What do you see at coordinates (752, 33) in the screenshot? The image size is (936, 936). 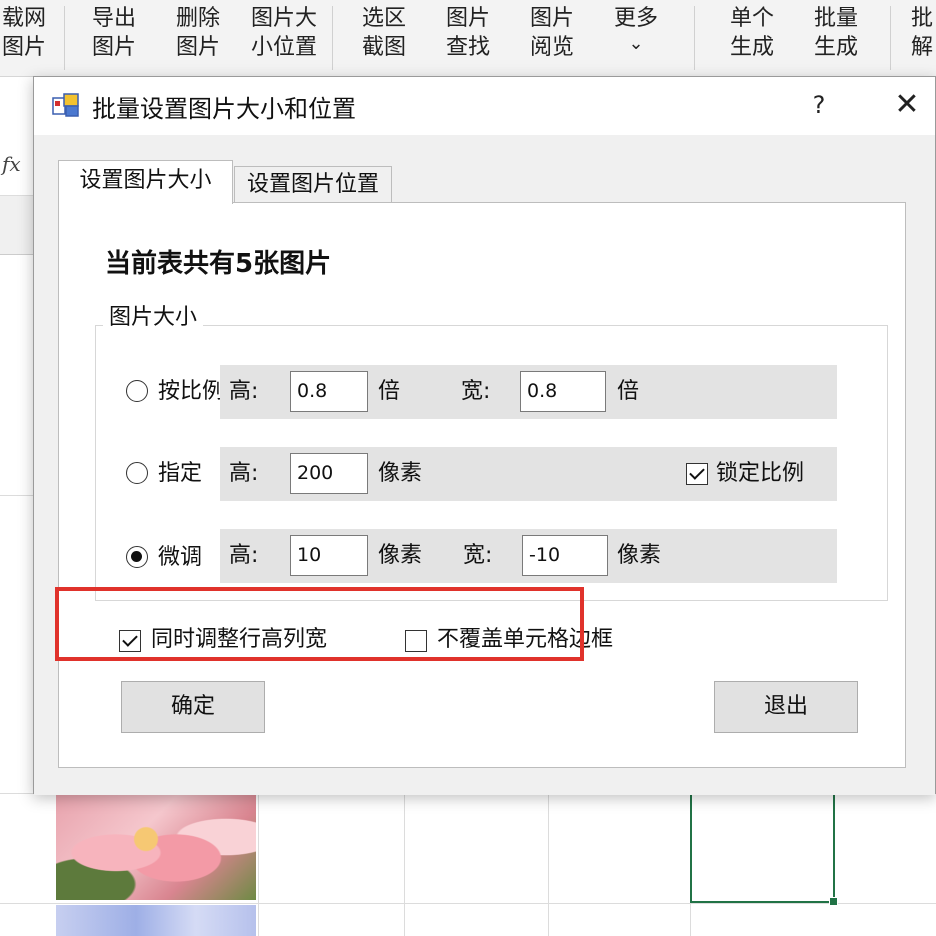 I see `ribbon-button-single-generate: 单个 生成` at bounding box center [752, 33].